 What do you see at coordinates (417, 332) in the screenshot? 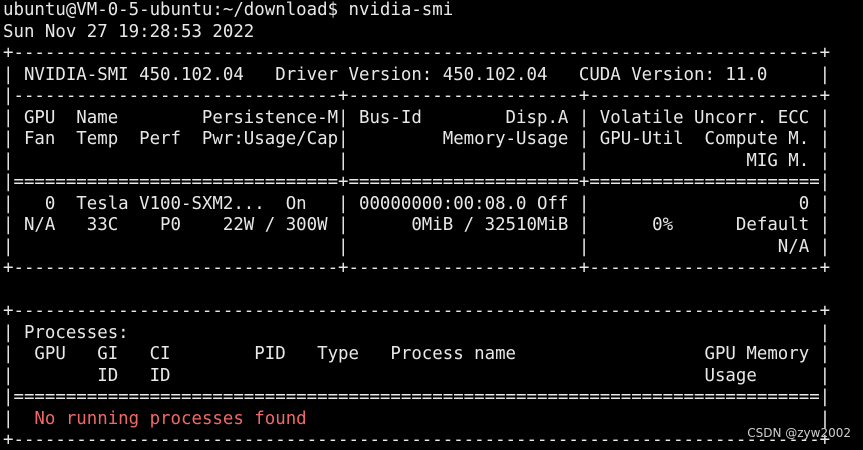
I see `process-table-title-row: | Processes: |` at bounding box center [417, 332].